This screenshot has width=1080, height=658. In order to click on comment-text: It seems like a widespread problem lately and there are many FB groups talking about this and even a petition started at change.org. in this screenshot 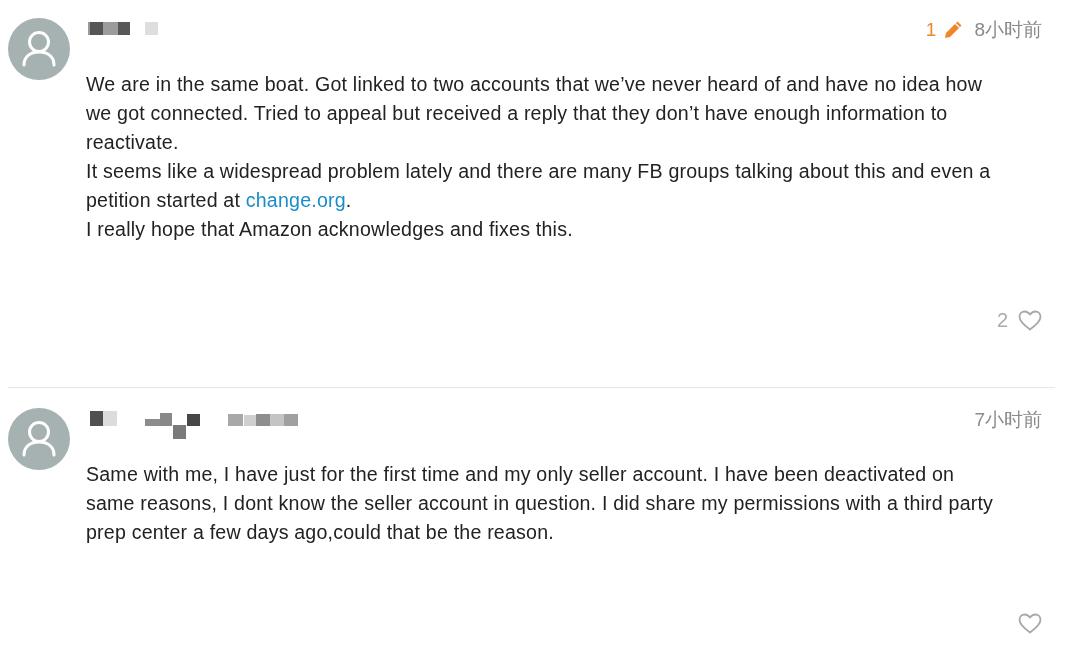, I will do `click(539, 186)`.